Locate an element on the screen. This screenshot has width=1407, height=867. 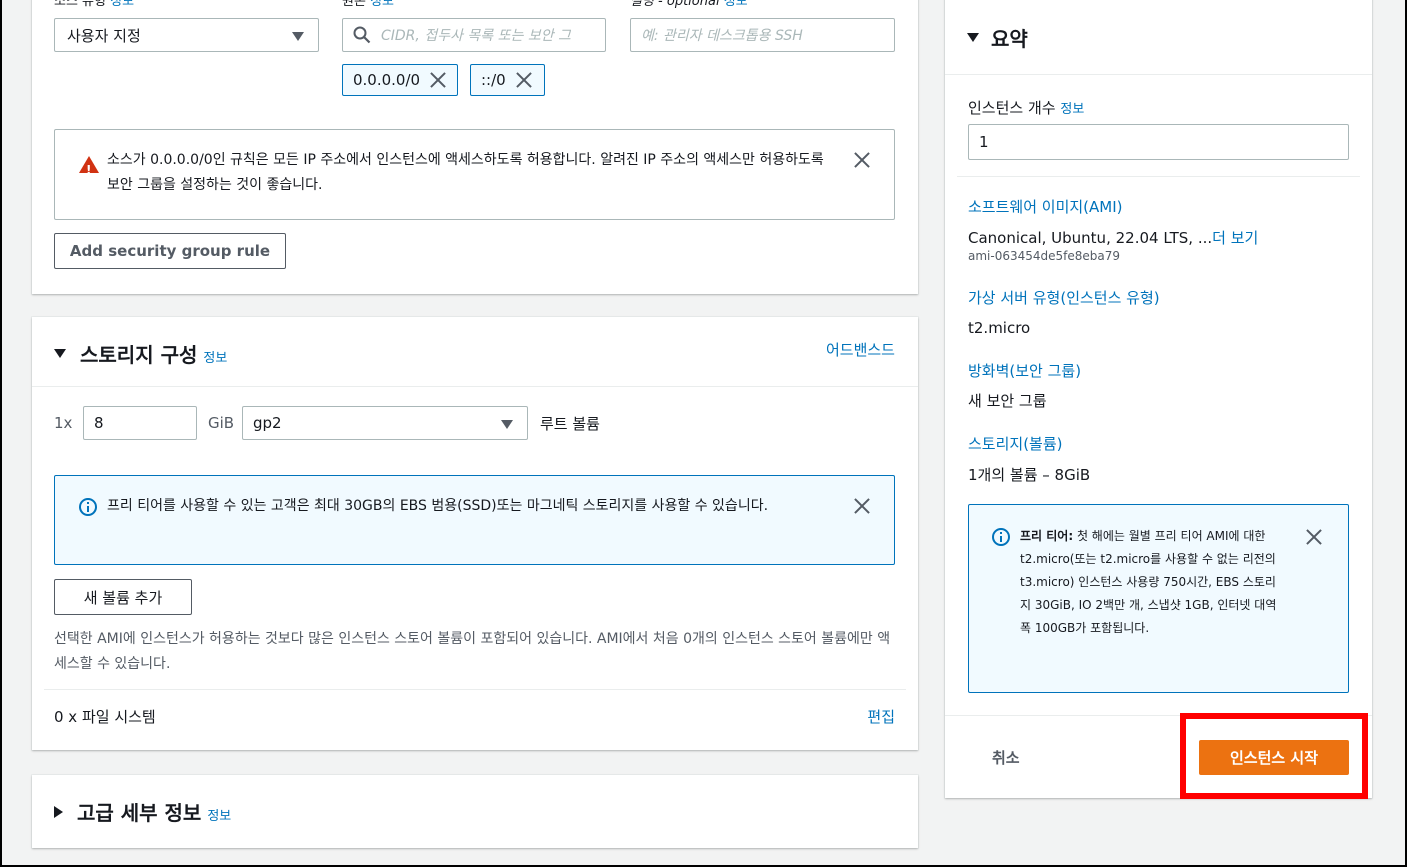
launch-instance-button: 인스턴스 시작 is located at coordinates (1274, 757).